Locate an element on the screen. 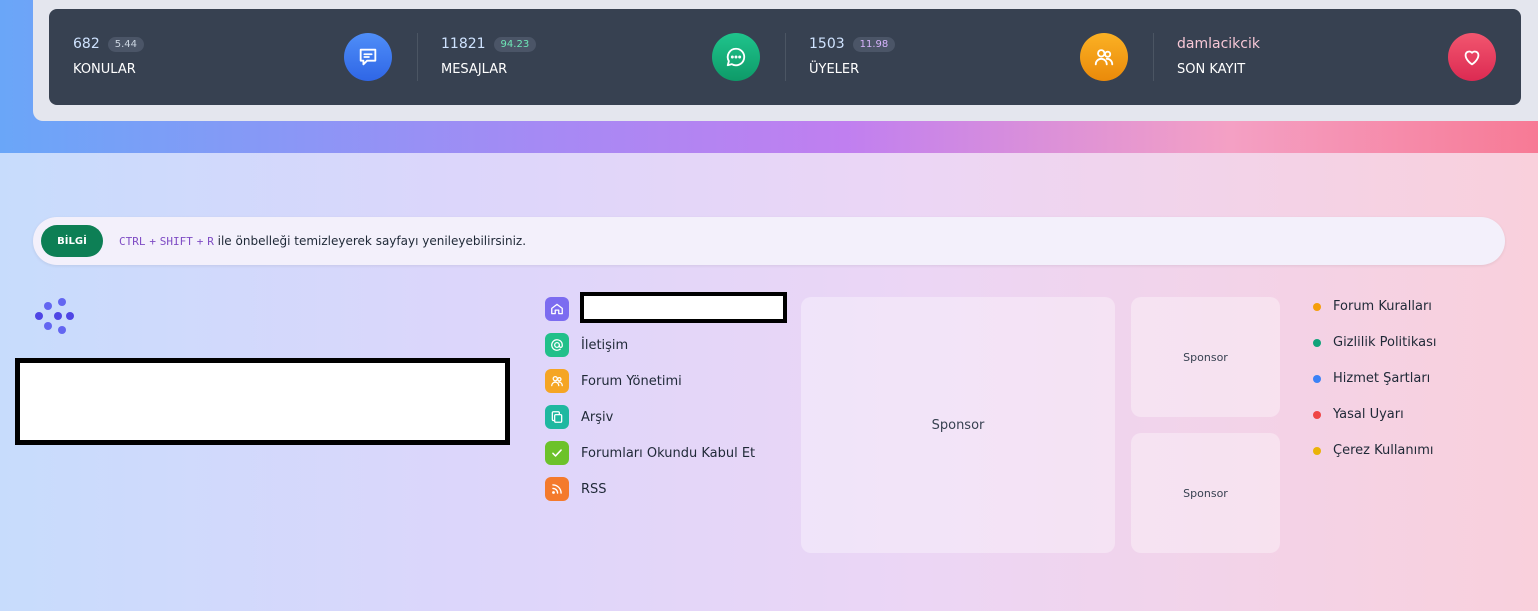 The width and height of the screenshot is (1538, 611). nav-item-home is located at coordinates (563, 309).